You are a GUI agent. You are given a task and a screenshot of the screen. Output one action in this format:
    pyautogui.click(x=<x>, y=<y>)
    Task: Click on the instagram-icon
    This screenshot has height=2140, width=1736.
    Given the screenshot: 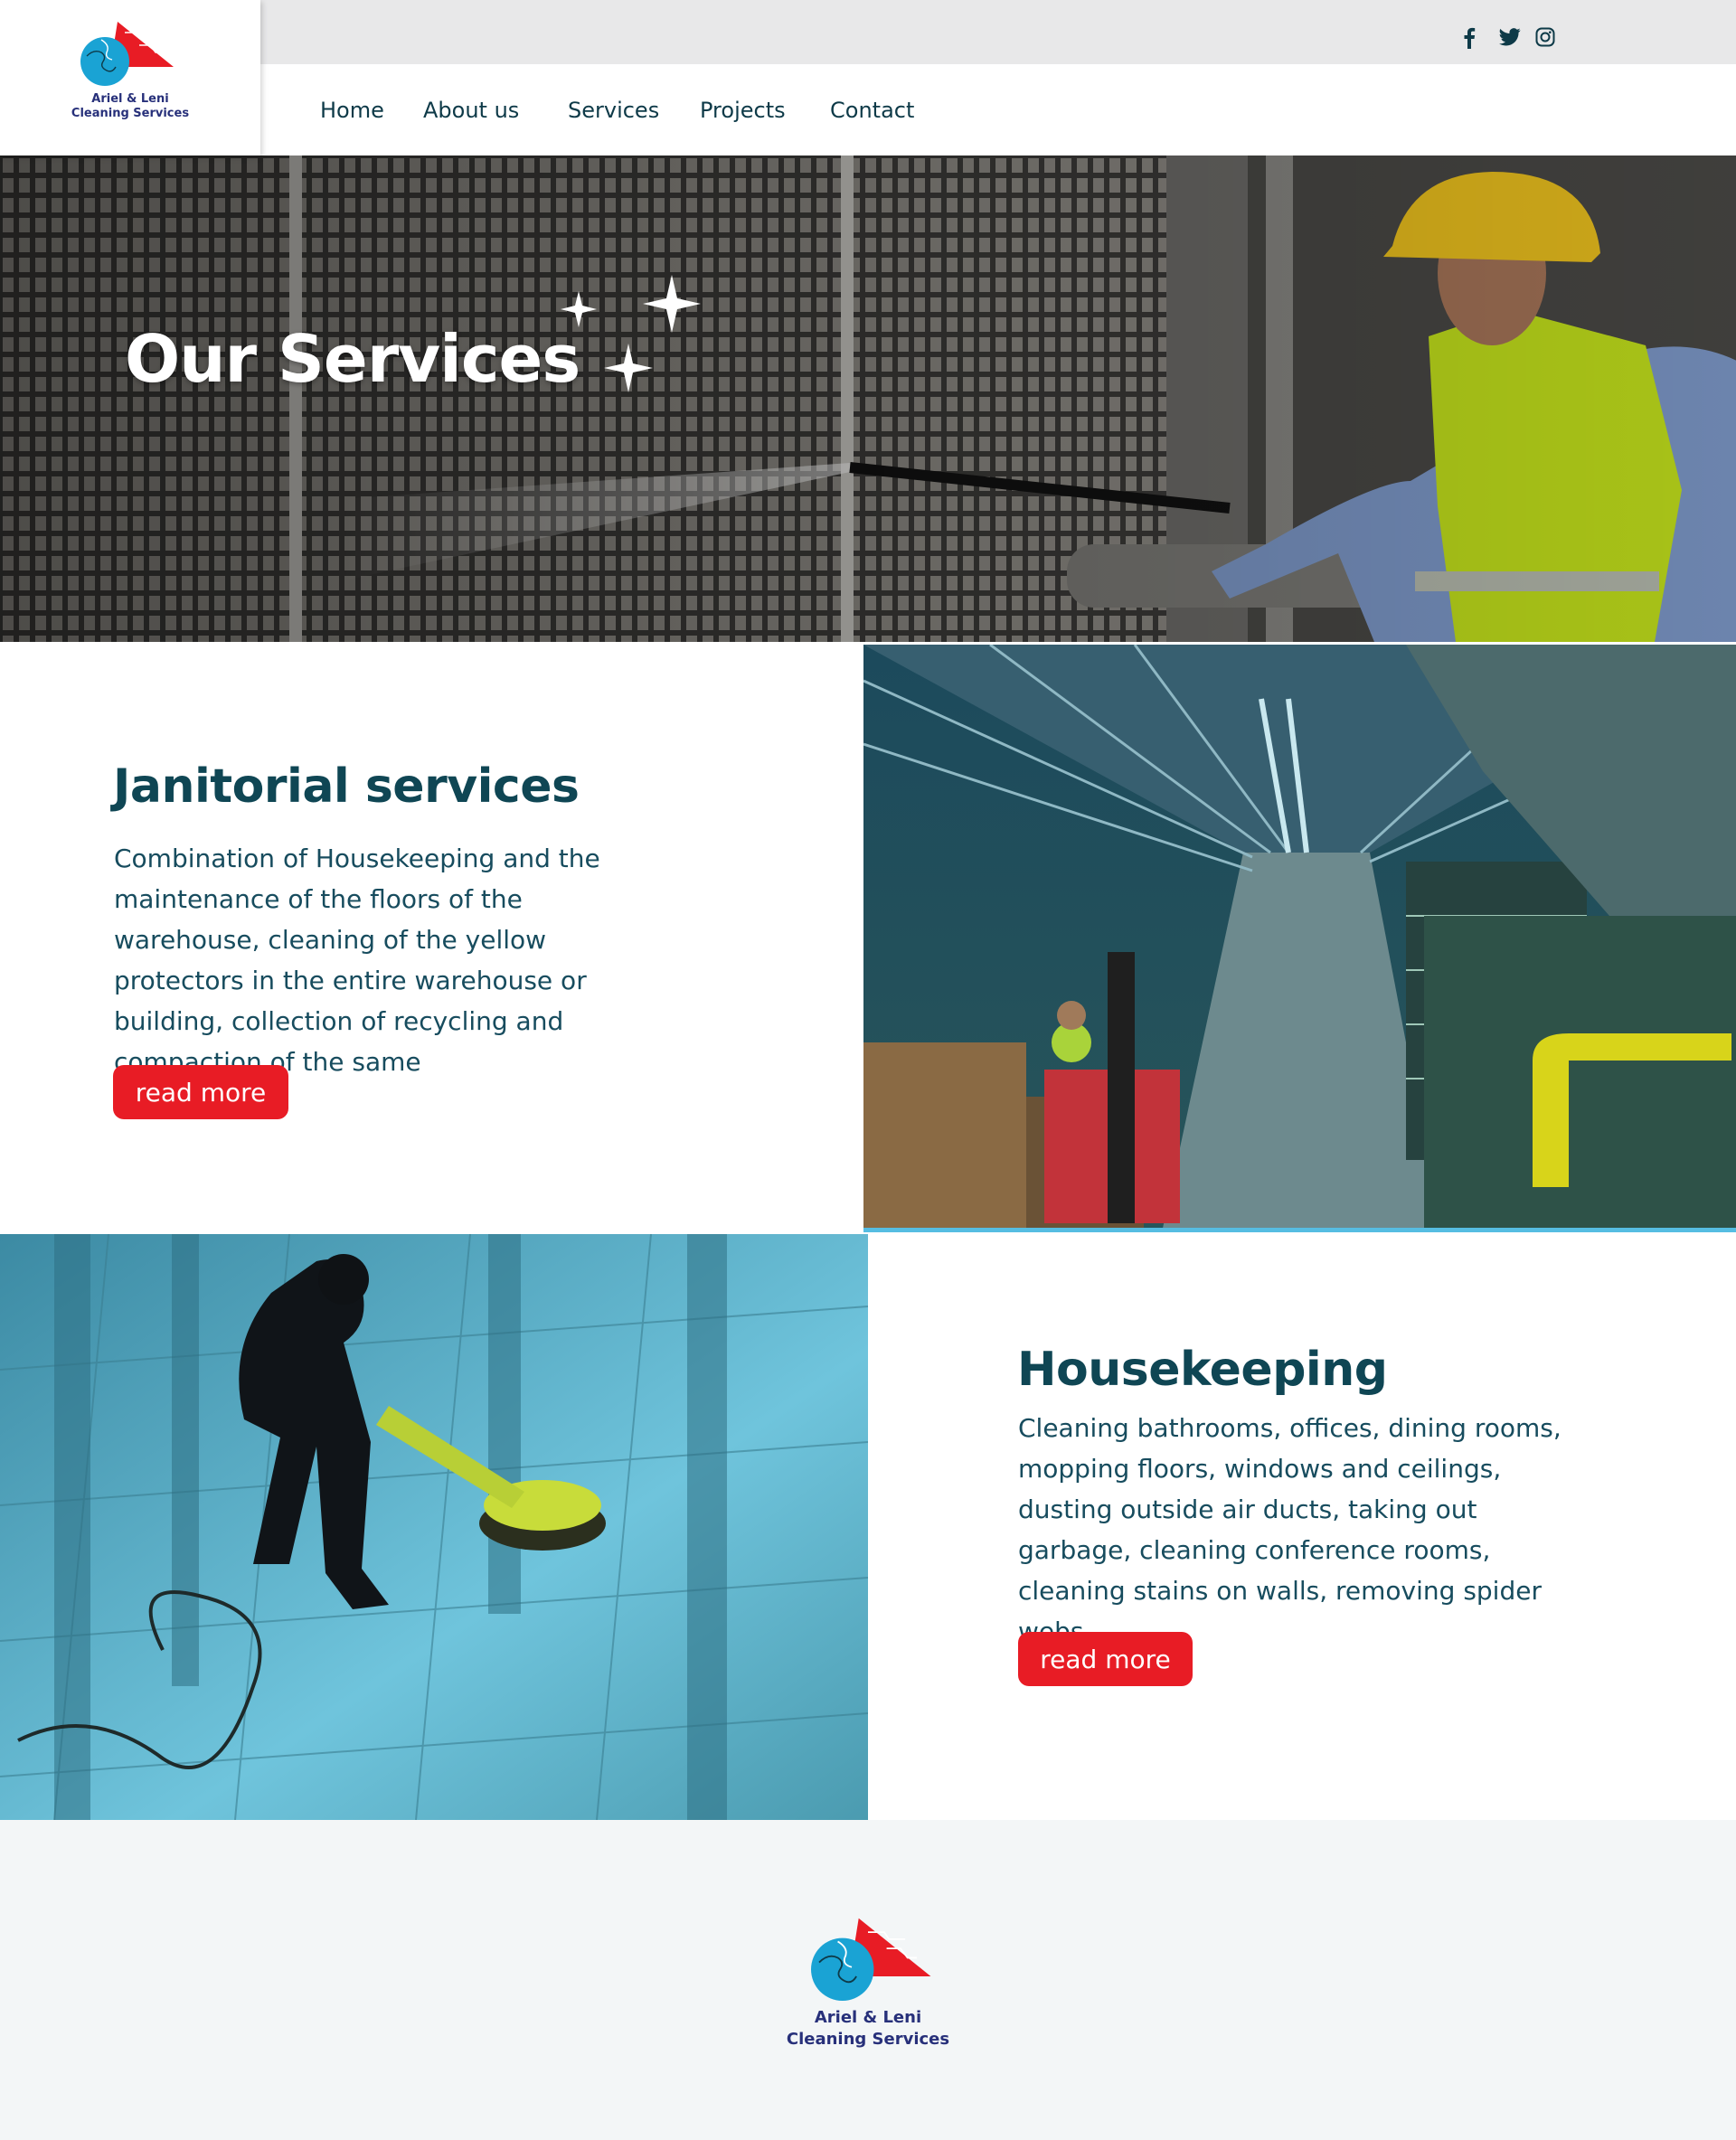 What is the action you would take?
    pyautogui.click(x=1545, y=39)
    